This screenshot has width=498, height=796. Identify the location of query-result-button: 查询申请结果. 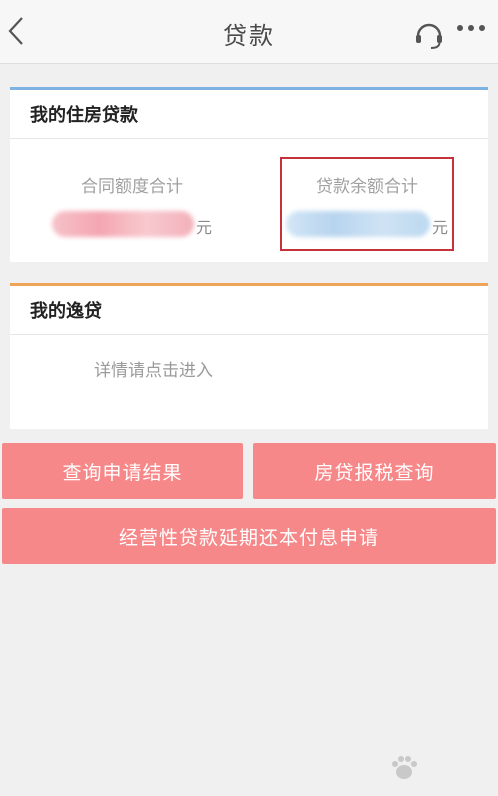
(122, 471).